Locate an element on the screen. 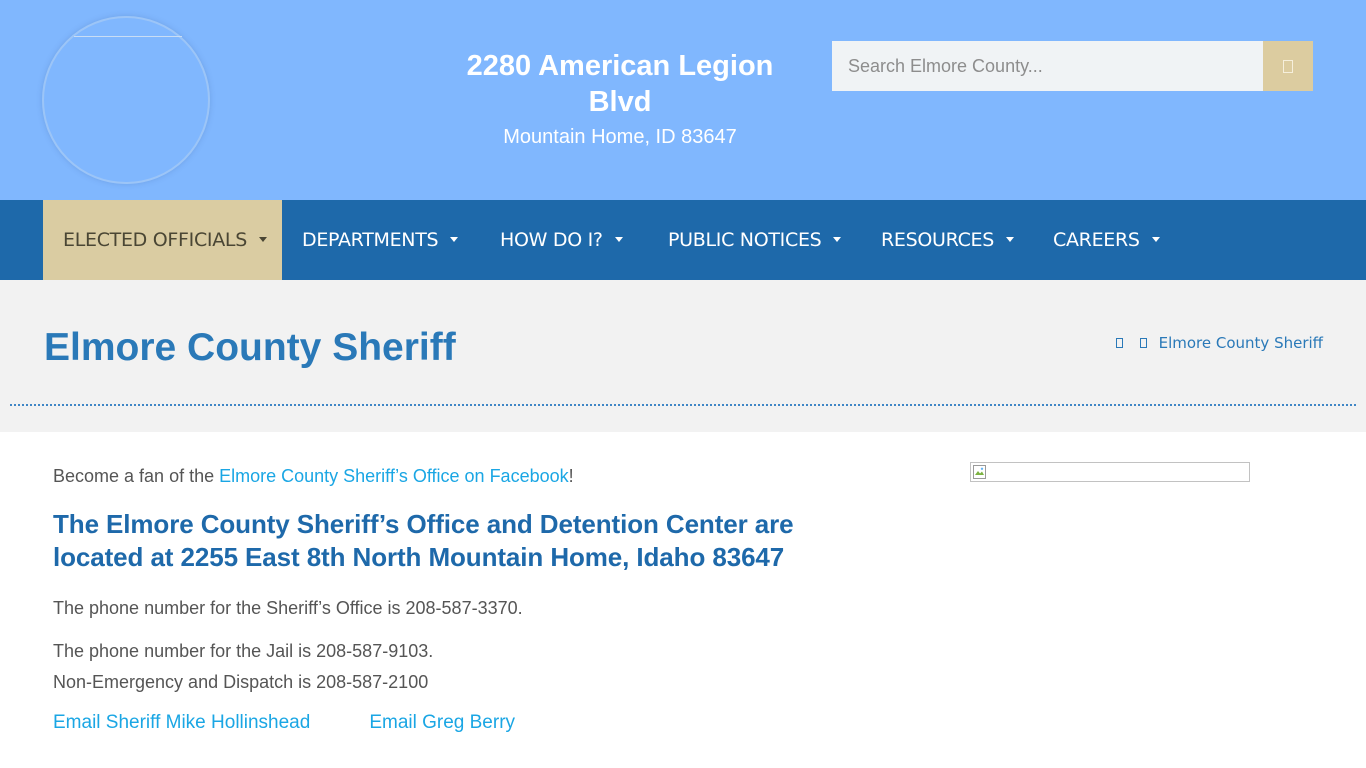  nav-label: PUBLIC NOTICES is located at coordinates (745, 240).